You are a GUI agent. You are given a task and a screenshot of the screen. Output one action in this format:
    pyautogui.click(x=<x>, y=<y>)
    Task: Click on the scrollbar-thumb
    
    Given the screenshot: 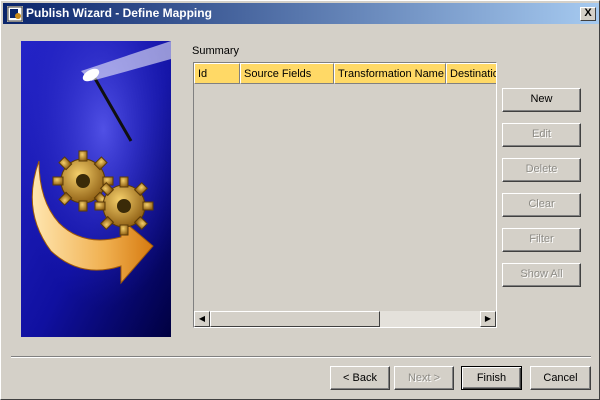 What is the action you would take?
    pyautogui.click(x=295, y=319)
    